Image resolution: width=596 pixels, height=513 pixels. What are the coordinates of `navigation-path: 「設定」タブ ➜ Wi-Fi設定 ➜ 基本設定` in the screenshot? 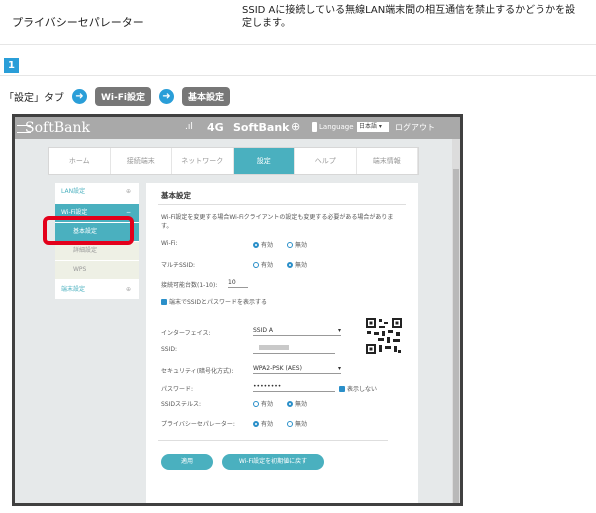 It's located at (117, 96).